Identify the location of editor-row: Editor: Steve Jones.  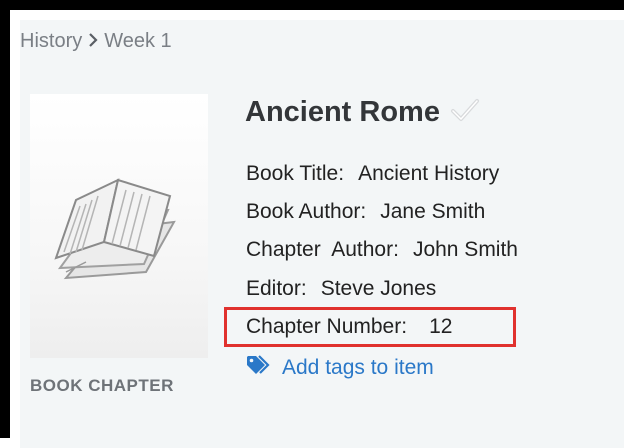
(341, 289).